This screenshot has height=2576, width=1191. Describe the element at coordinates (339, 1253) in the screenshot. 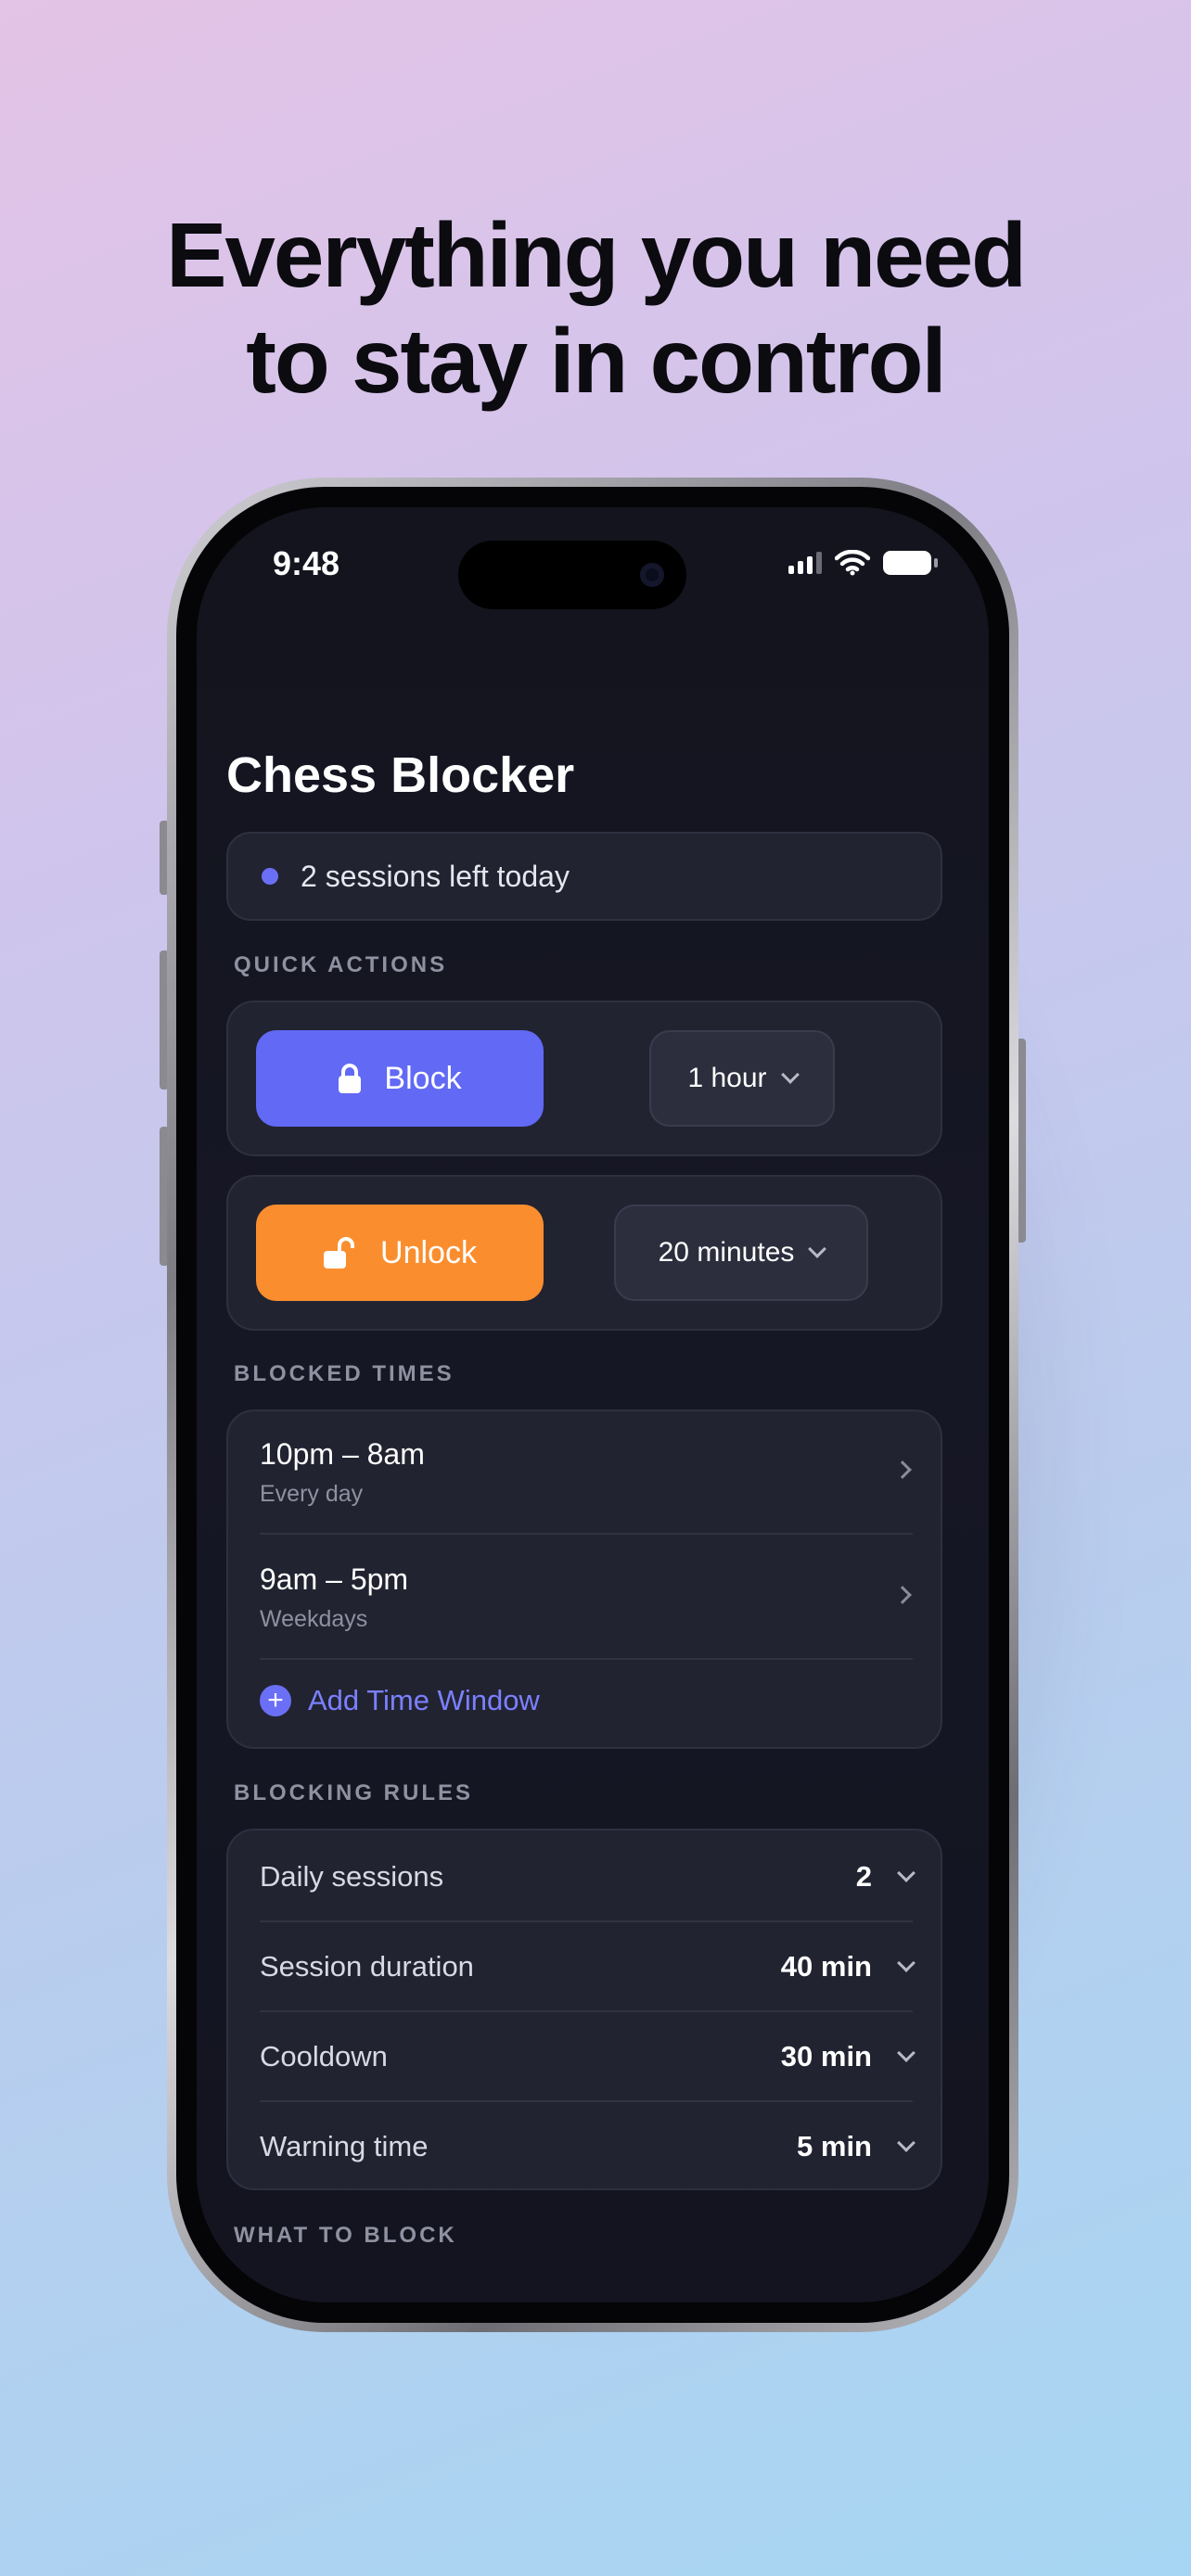

I see `unlock-icon` at that location.